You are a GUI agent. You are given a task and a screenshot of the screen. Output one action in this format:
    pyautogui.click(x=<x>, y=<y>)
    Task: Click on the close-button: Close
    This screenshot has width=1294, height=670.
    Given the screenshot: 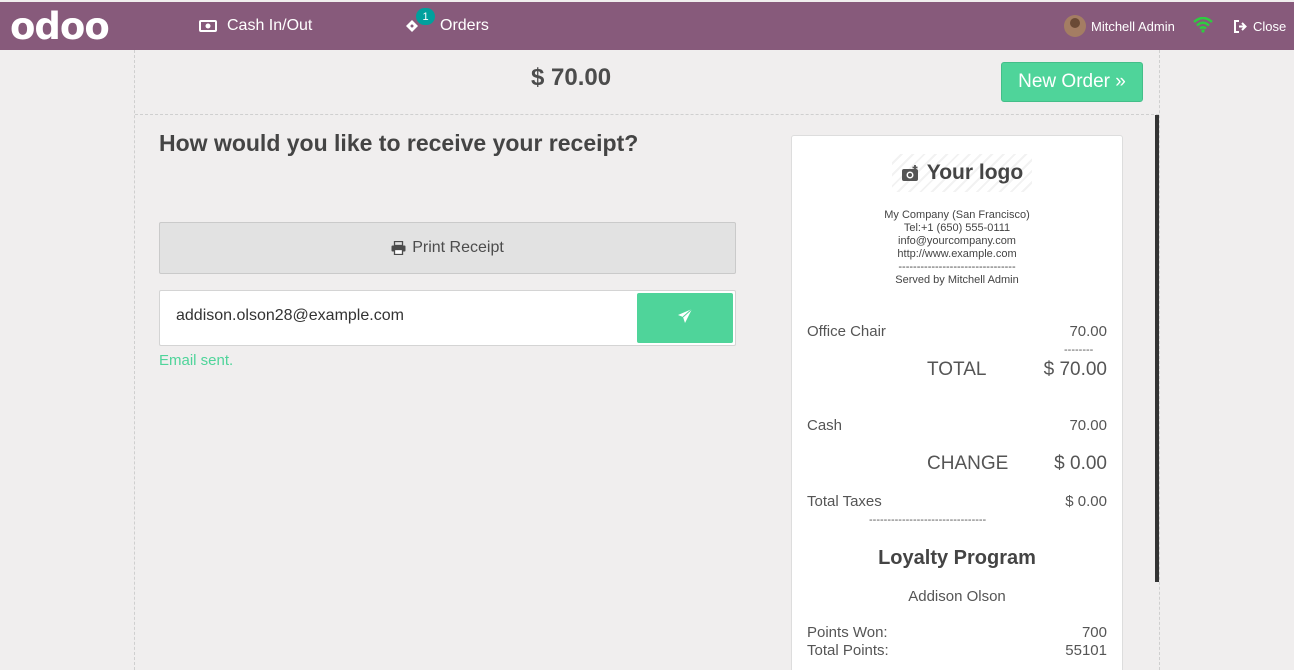 What is the action you would take?
    pyautogui.click(x=1260, y=26)
    